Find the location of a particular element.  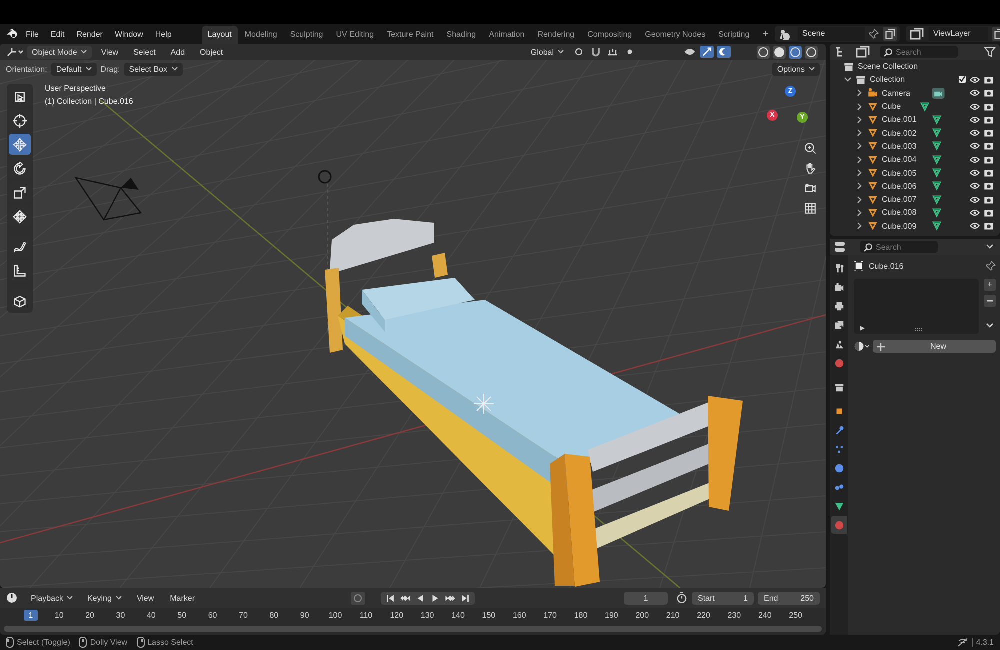

frame-number: 180 is located at coordinates (581, 615).